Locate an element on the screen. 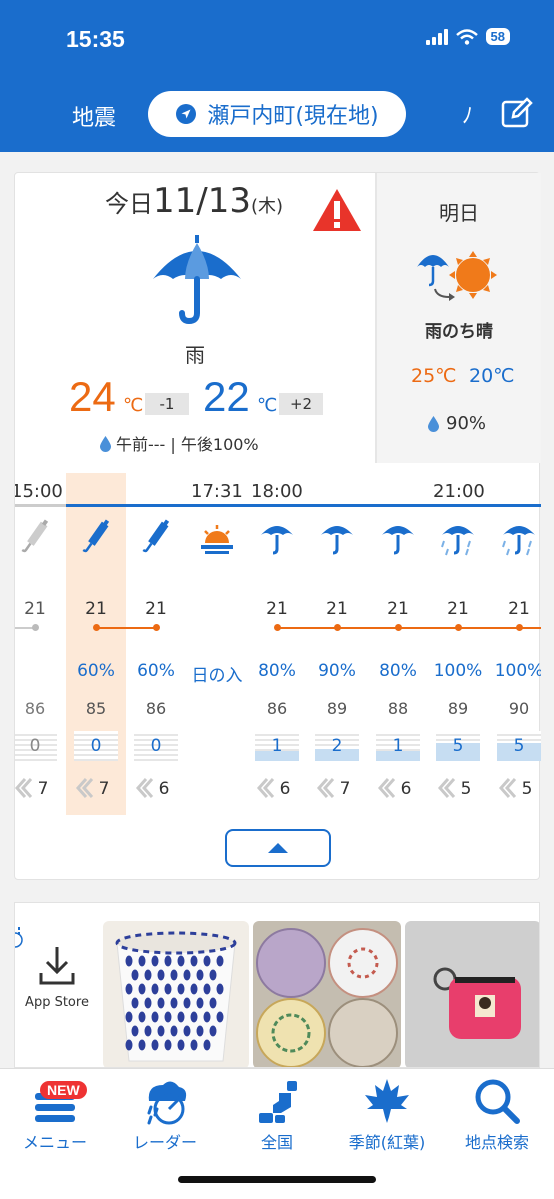  cup-illustration is located at coordinates (176, 996).